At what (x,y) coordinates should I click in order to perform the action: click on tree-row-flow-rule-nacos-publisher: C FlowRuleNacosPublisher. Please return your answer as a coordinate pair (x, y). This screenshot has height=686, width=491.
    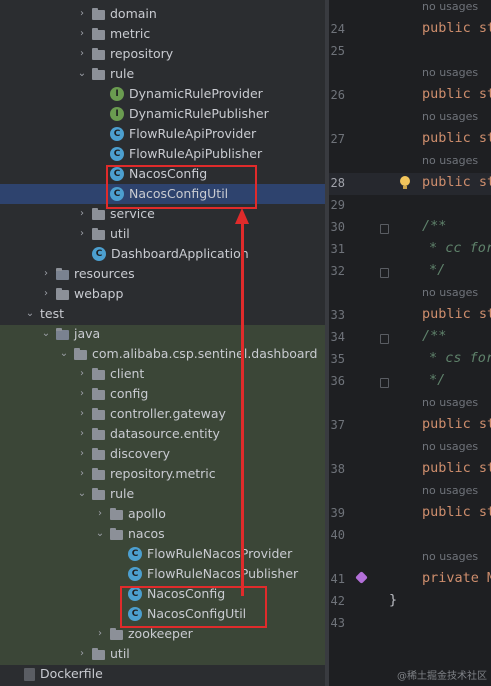
    Looking at the image, I should click on (213, 574).